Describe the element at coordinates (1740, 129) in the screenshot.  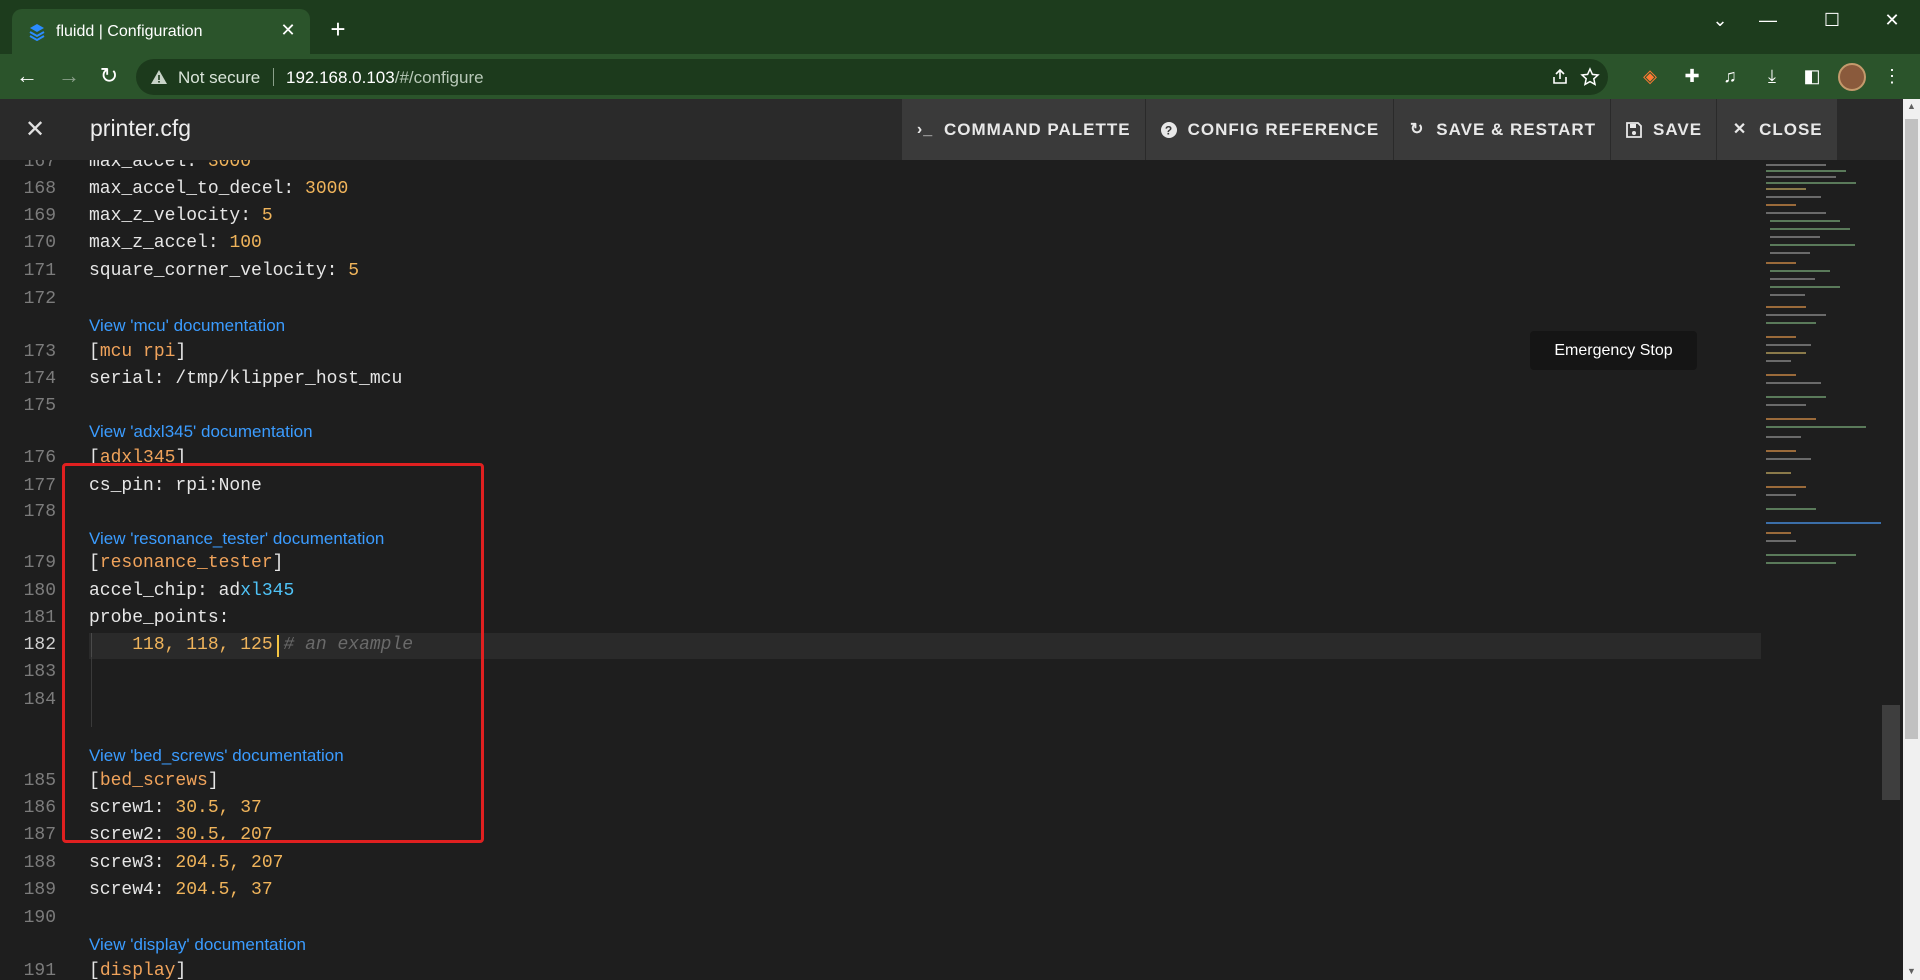
I see `close-icon: ✕` at that location.